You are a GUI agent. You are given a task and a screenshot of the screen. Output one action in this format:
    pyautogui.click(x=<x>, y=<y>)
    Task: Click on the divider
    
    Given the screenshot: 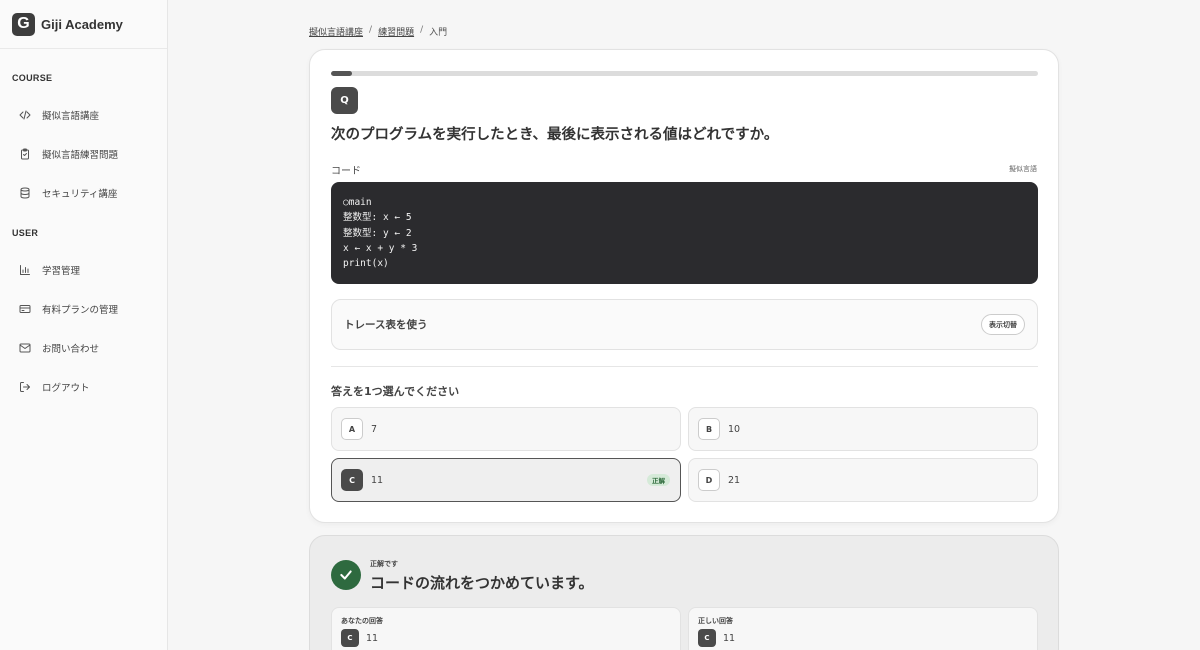 What is the action you would take?
    pyautogui.click(x=684, y=366)
    